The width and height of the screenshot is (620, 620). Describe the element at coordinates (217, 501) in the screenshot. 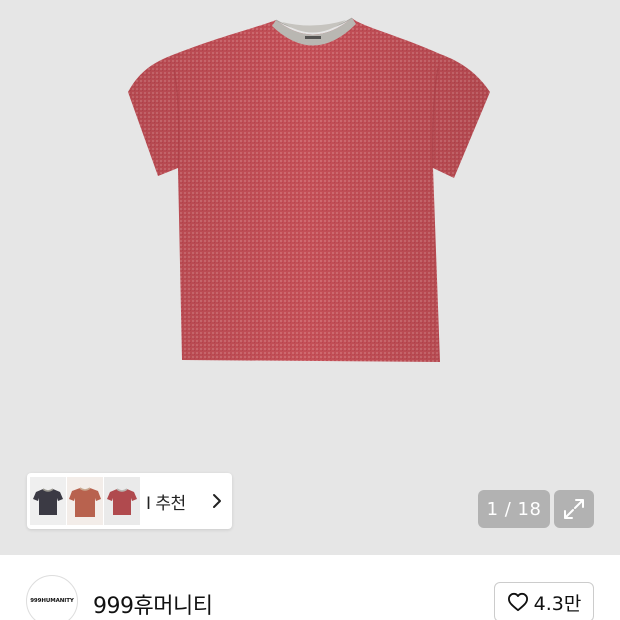

I see `chevron-right-icon` at that location.